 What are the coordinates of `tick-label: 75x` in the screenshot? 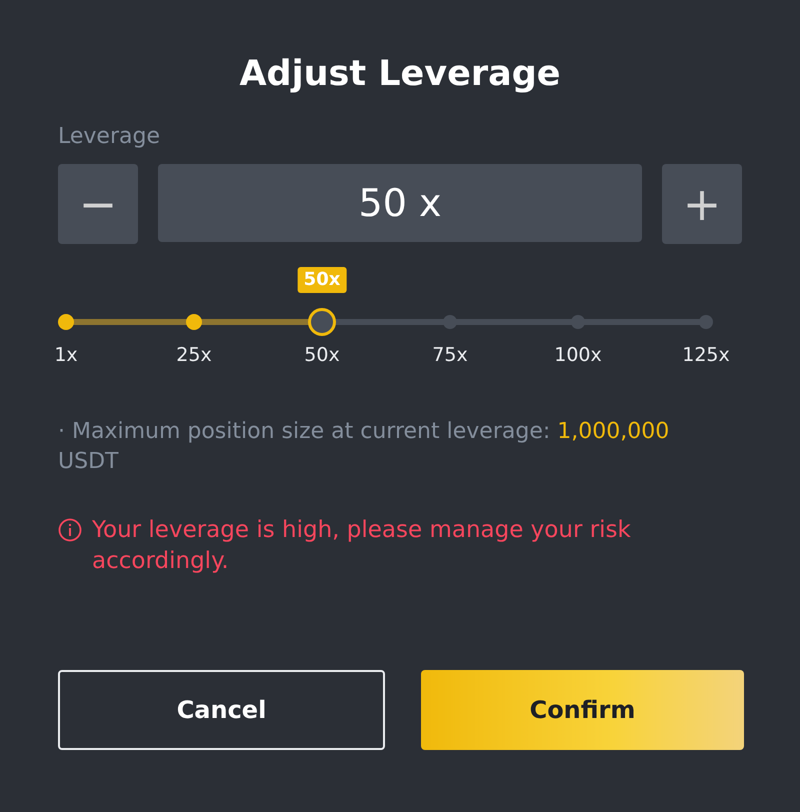 It's located at (450, 355).